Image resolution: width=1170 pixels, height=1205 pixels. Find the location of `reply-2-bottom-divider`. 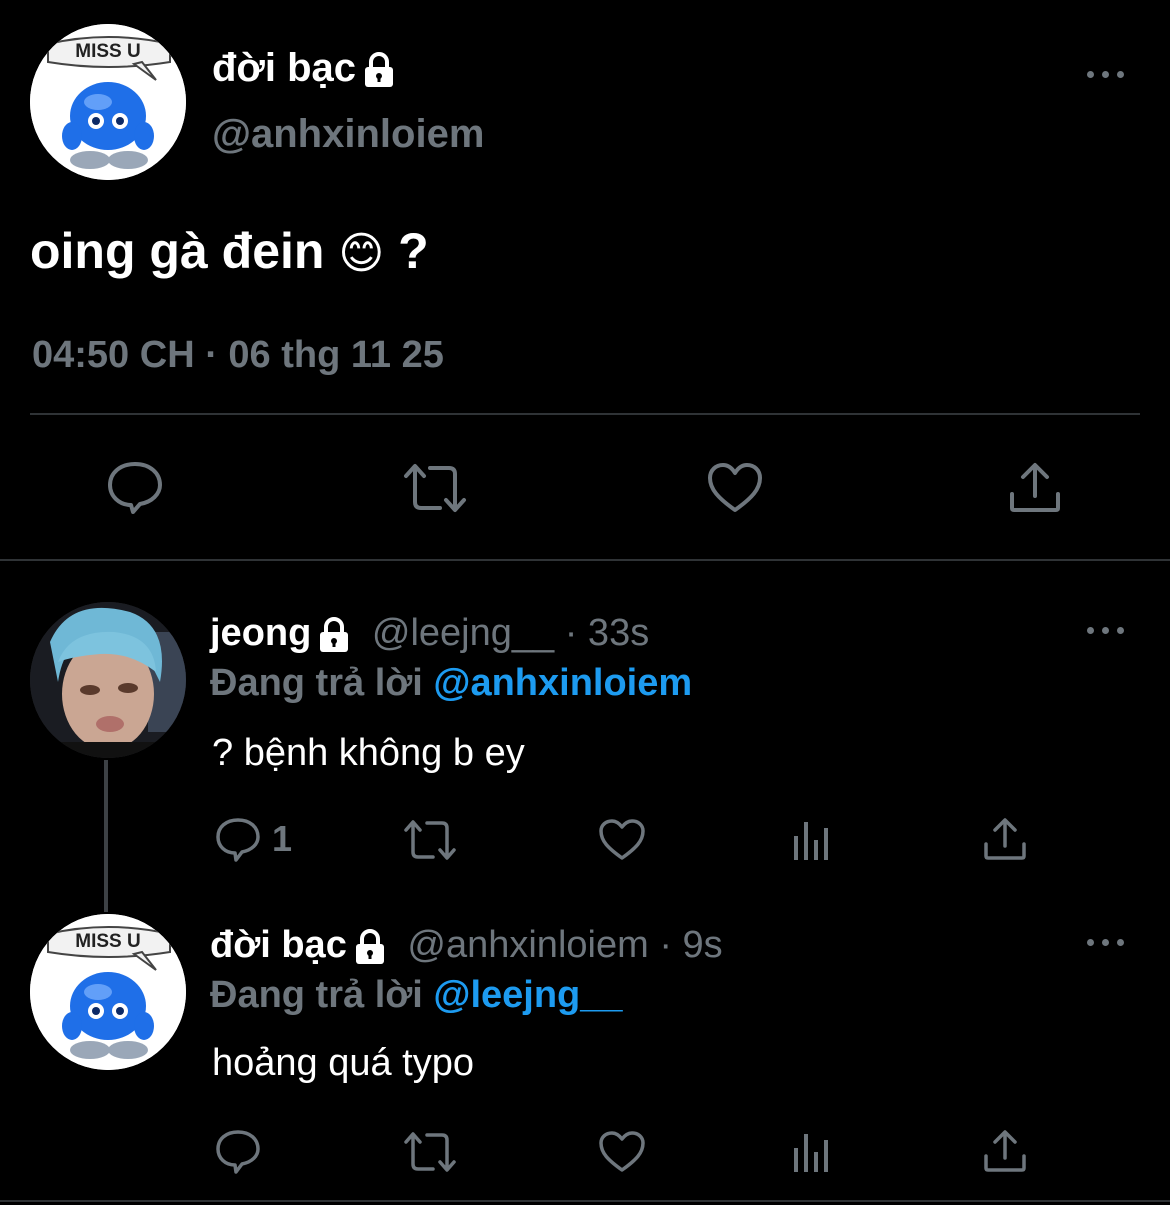

reply-2-bottom-divider is located at coordinates (585, 1201).